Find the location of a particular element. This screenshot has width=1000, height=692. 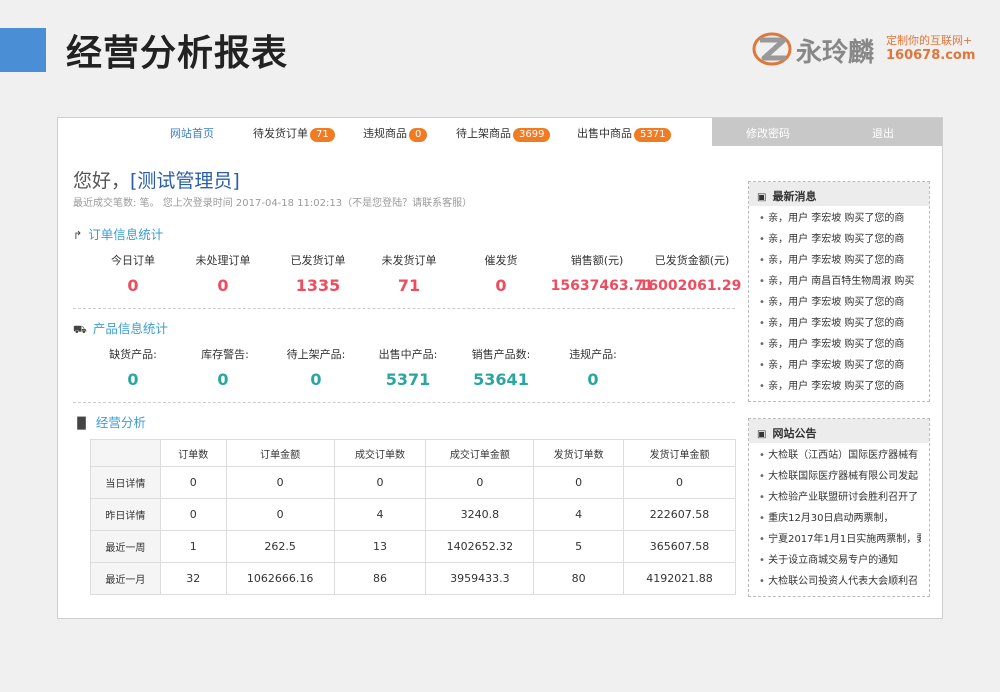

table-header: 订单数 is located at coordinates (193, 453).